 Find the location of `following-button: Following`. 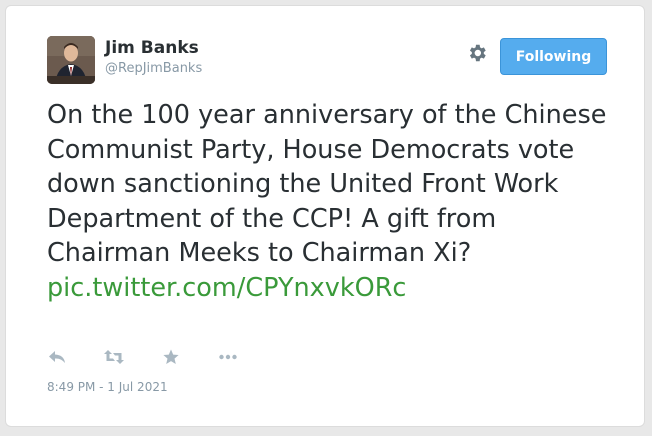

following-button: Following is located at coordinates (553, 56).